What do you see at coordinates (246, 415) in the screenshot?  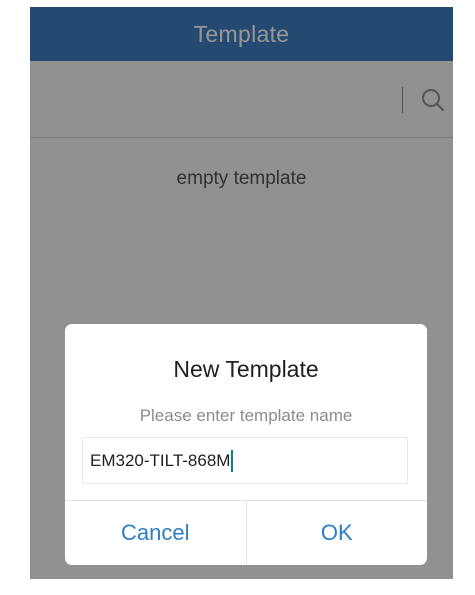 I see `dialog-hint: Please enter template name` at bounding box center [246, 415].